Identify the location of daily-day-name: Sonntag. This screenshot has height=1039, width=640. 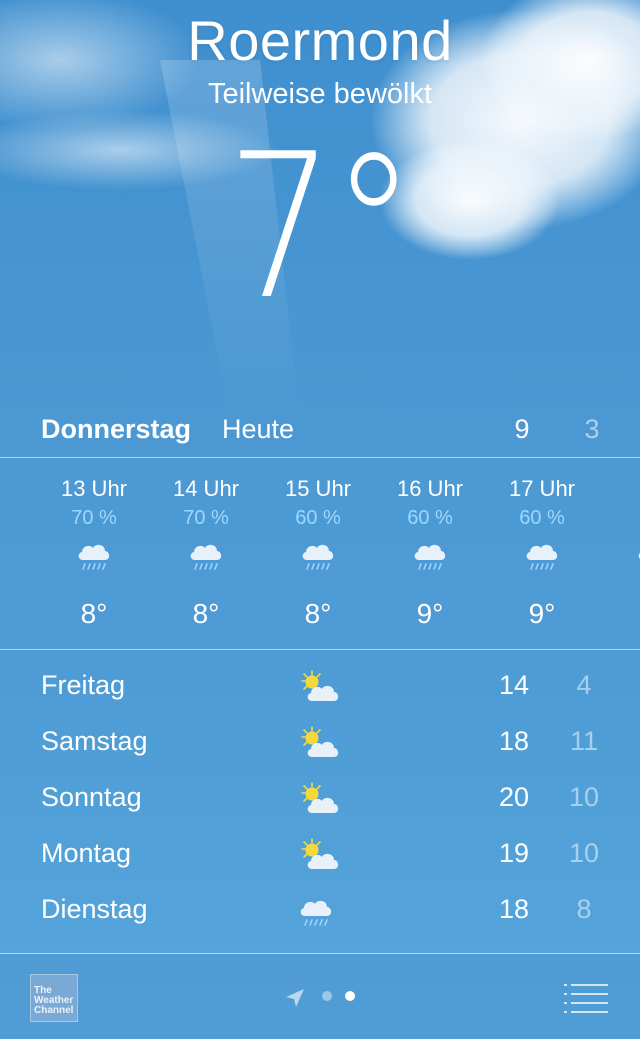
(91, 797).